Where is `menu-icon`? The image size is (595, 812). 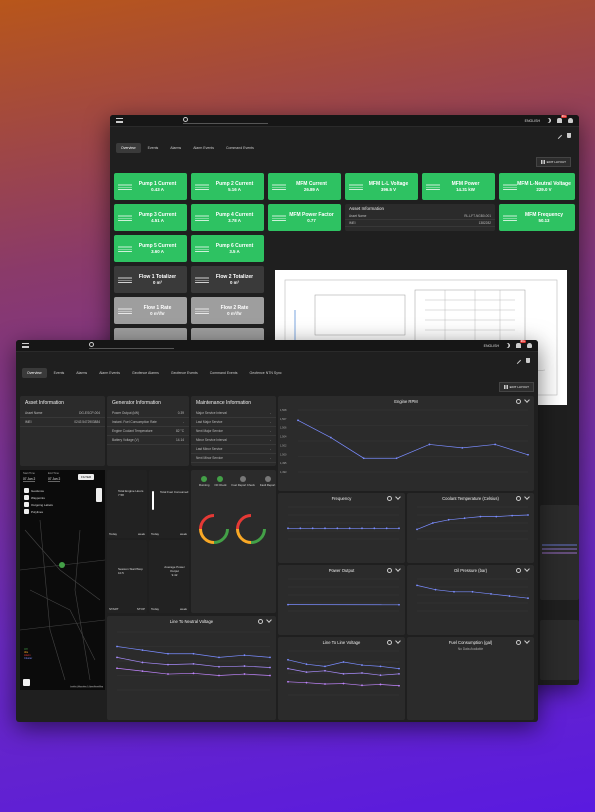 menu-icon is located at coordinates (119, 120).